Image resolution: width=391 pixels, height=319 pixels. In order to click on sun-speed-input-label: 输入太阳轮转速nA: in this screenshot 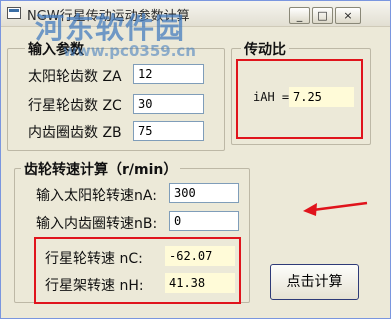, I will do `click(96, 196)`.